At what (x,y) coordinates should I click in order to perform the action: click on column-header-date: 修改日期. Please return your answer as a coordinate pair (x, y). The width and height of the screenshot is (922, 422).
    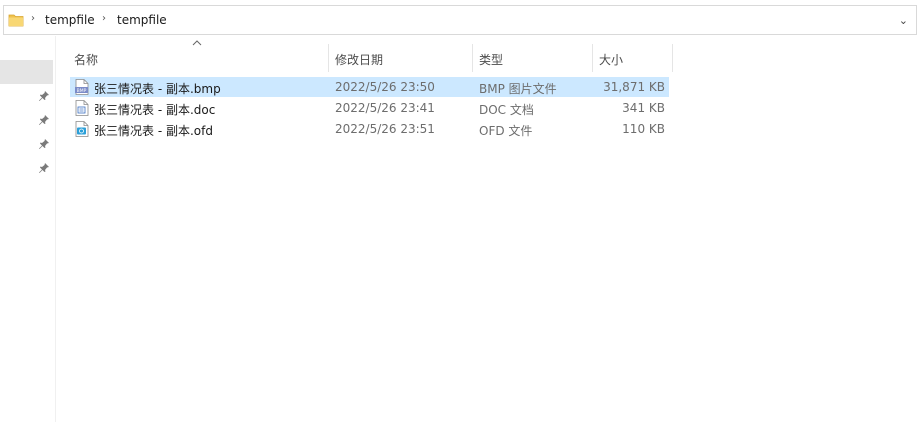
    Looking at the image, I should click on (400, 58).